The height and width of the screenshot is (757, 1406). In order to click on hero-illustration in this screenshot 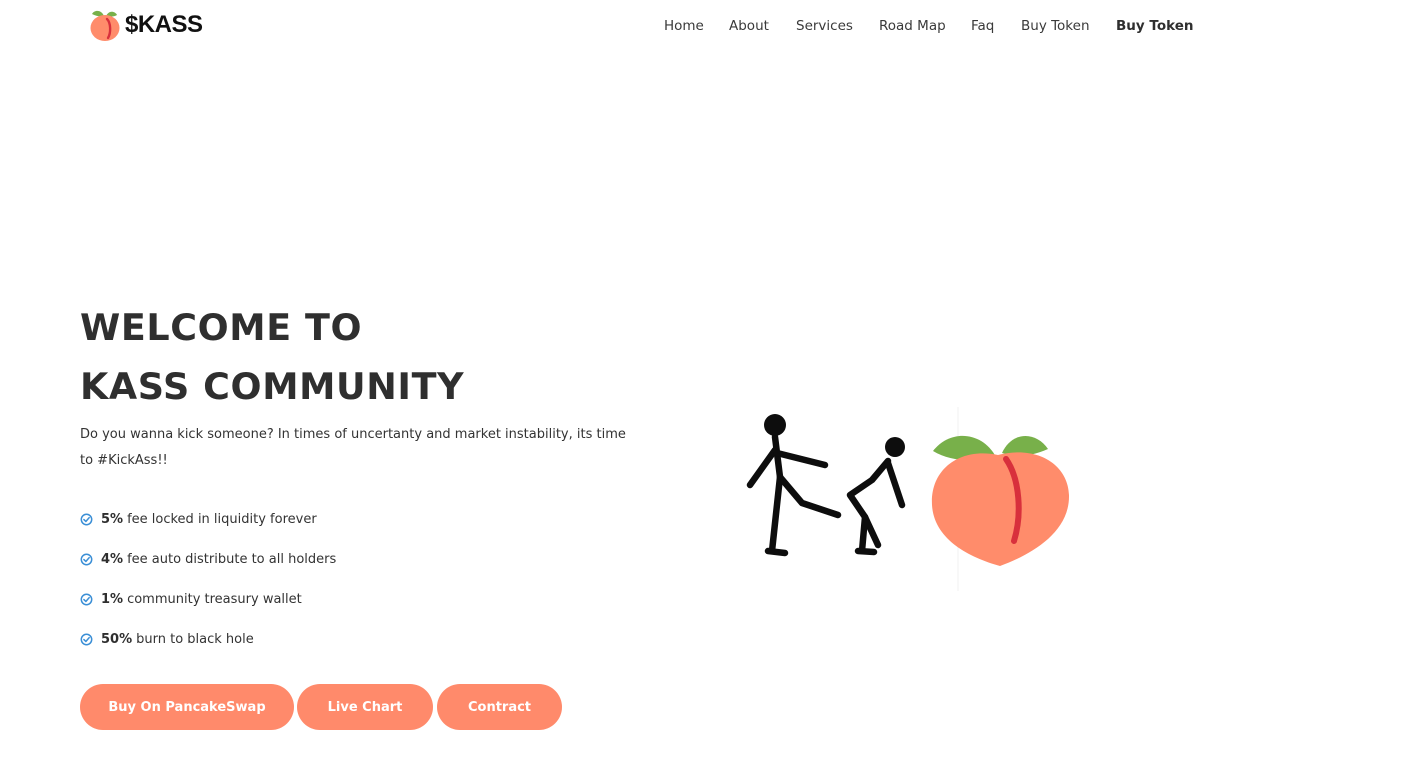, I will do `click(910, 500)`.